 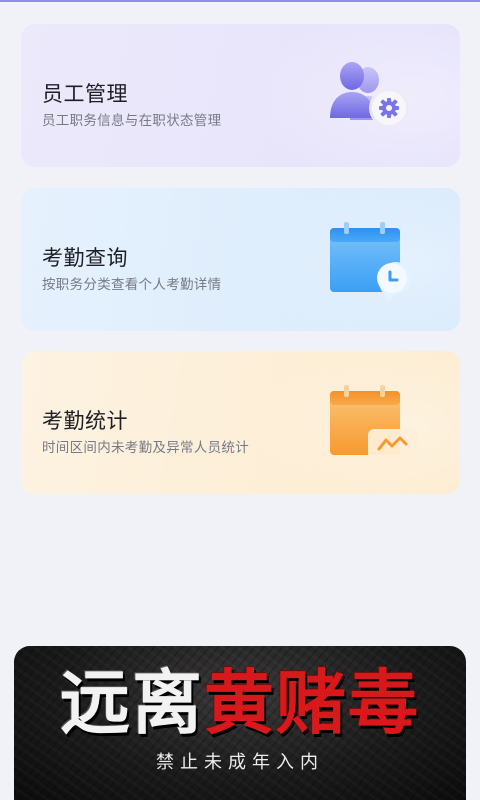 I want to click on card-description: 时间区间内未考勤及异常人员统计, so click(x=145, y=448).